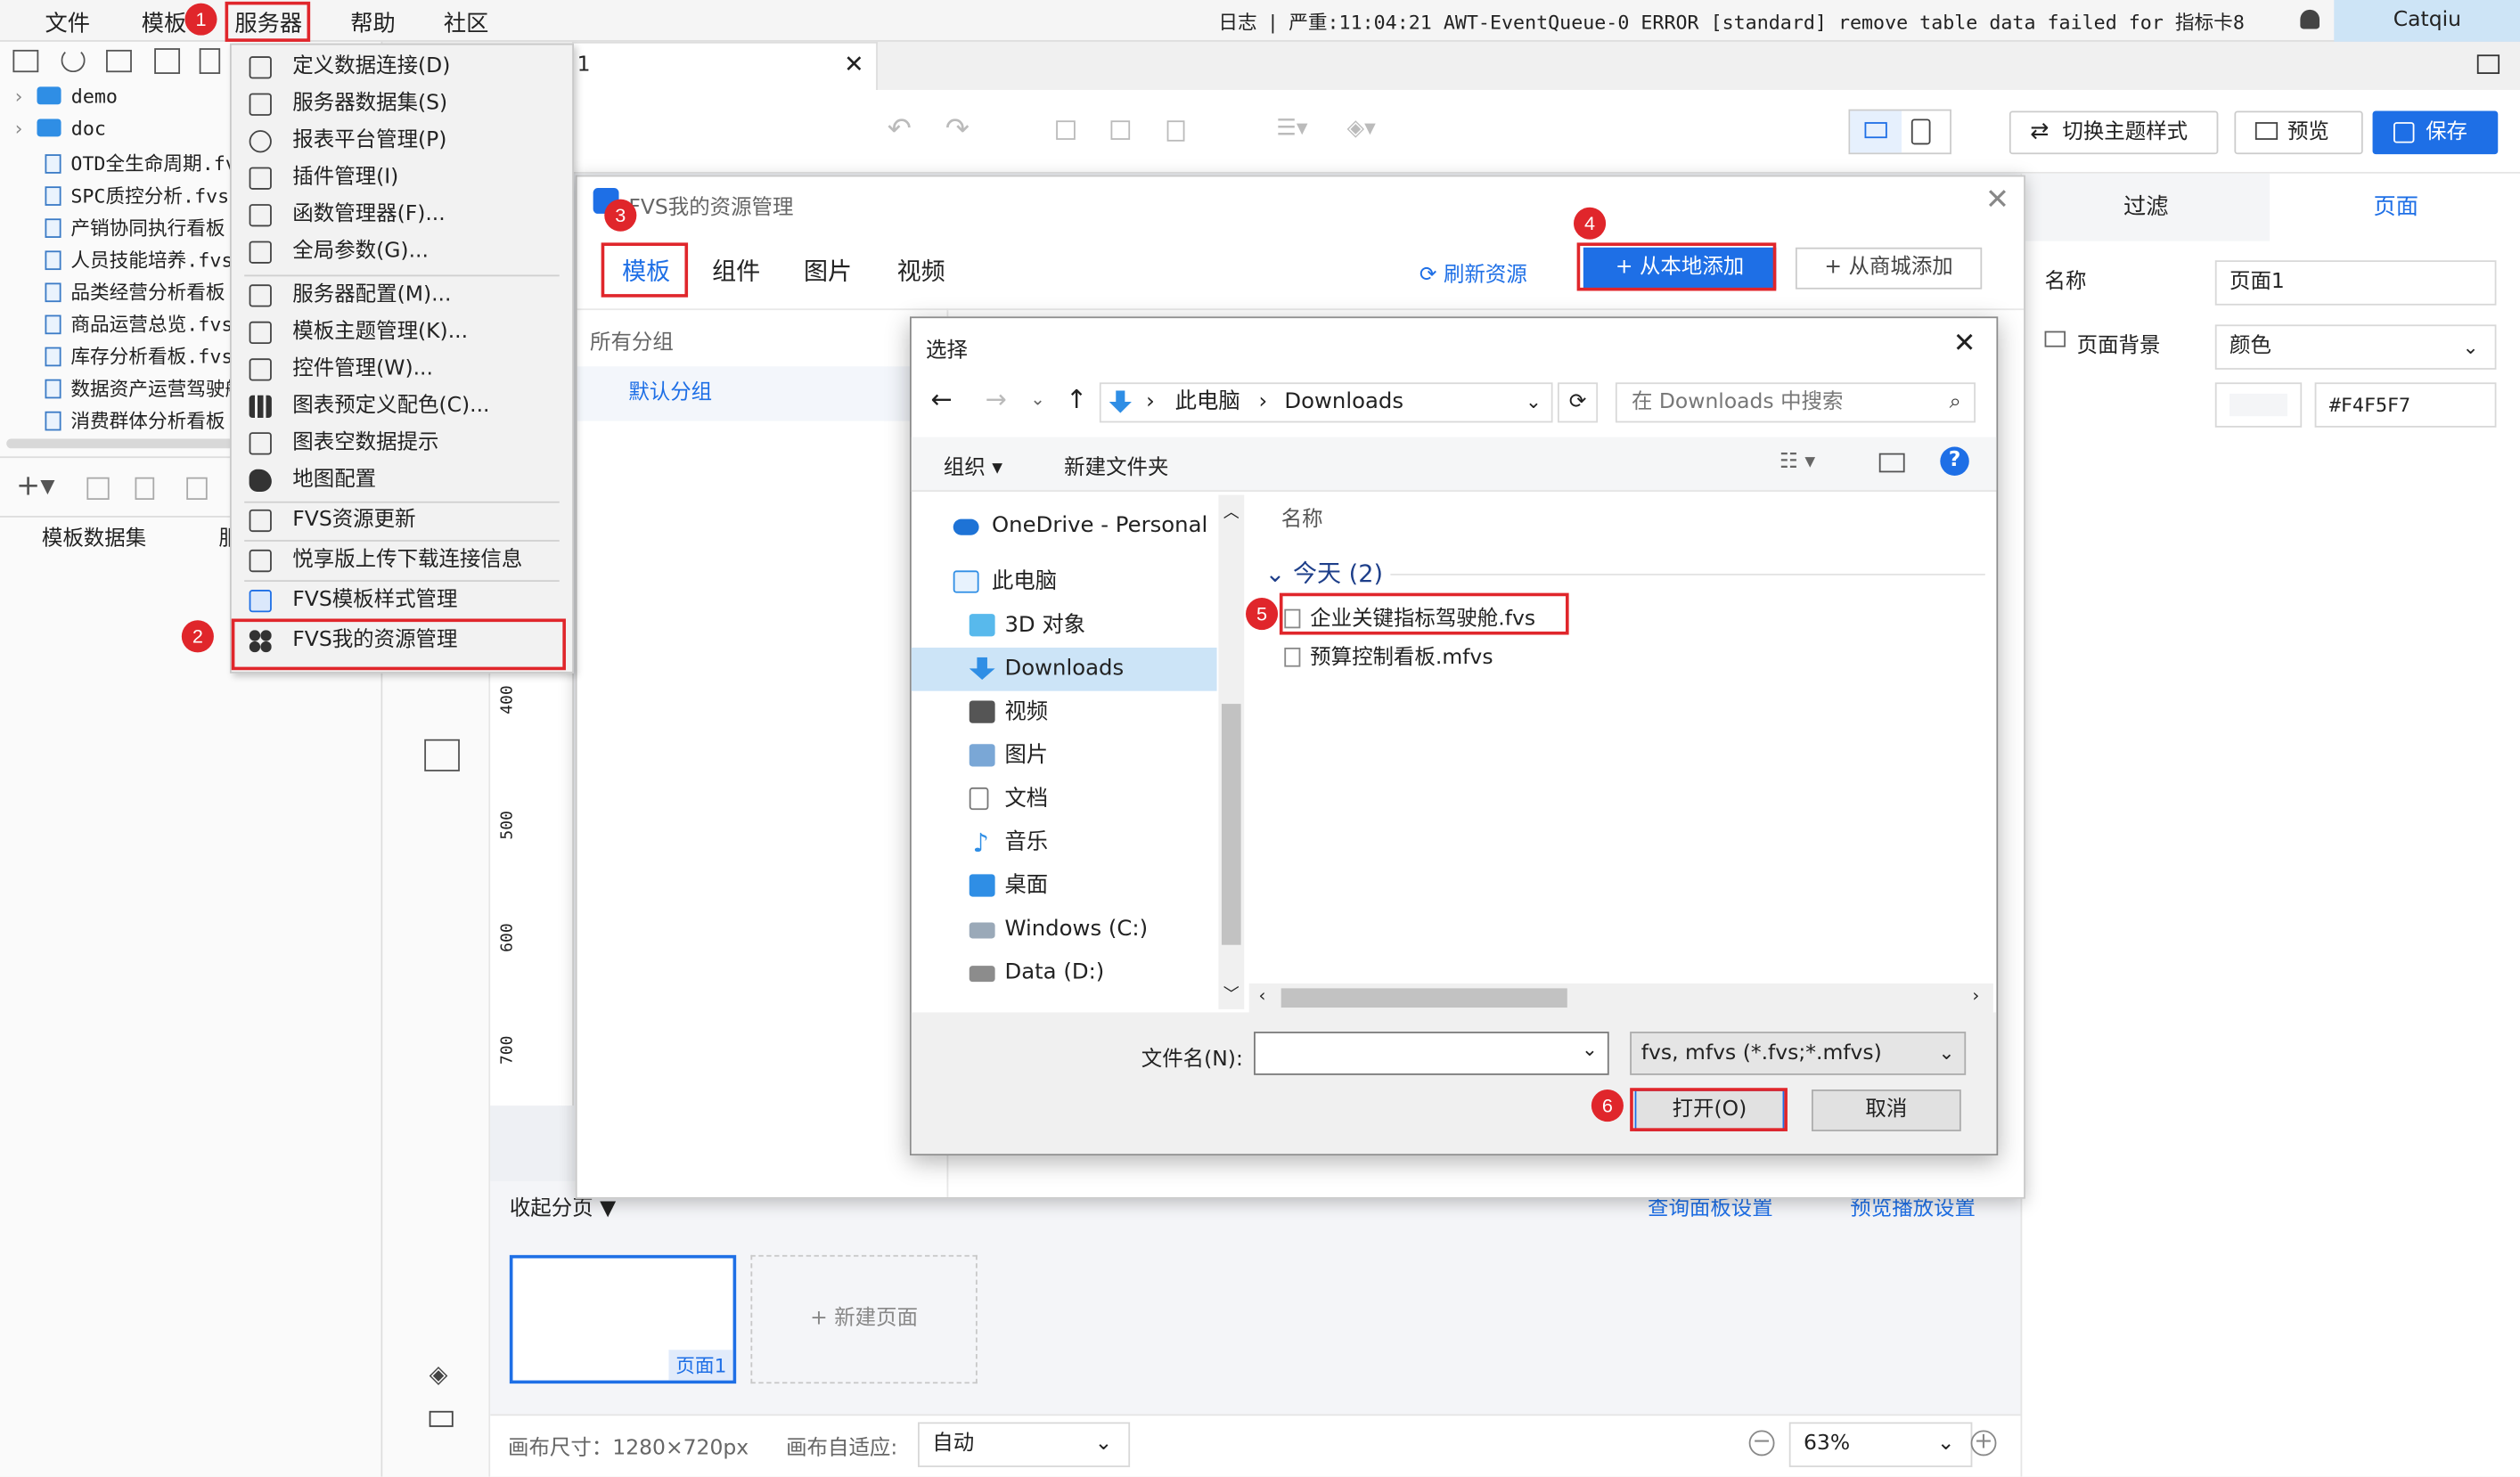 This screenshot has width=2520, height=1477. Describe the element at coordinates (973, 465) in the screenshot. I see `organize-button: 组织 ▾` at that location.